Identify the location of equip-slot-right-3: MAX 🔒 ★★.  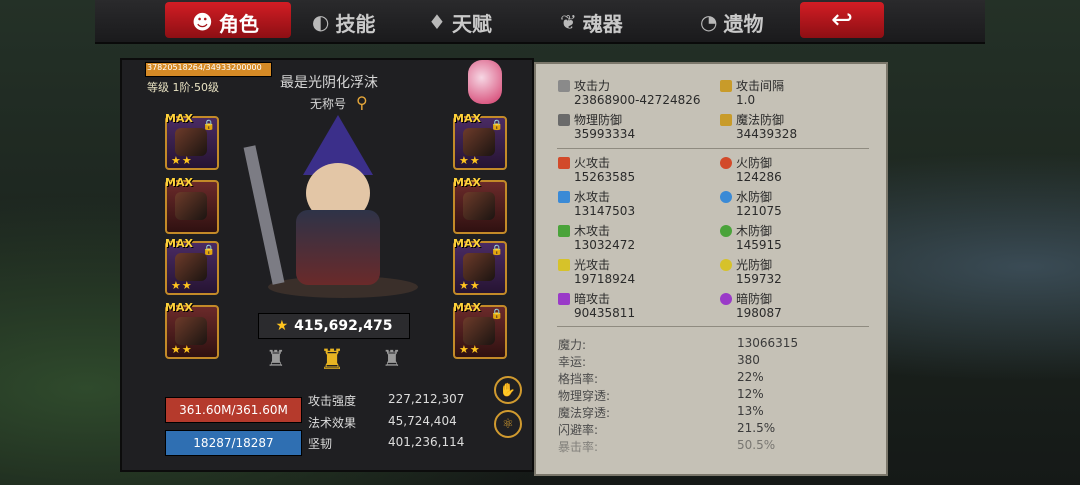
(480, 266).